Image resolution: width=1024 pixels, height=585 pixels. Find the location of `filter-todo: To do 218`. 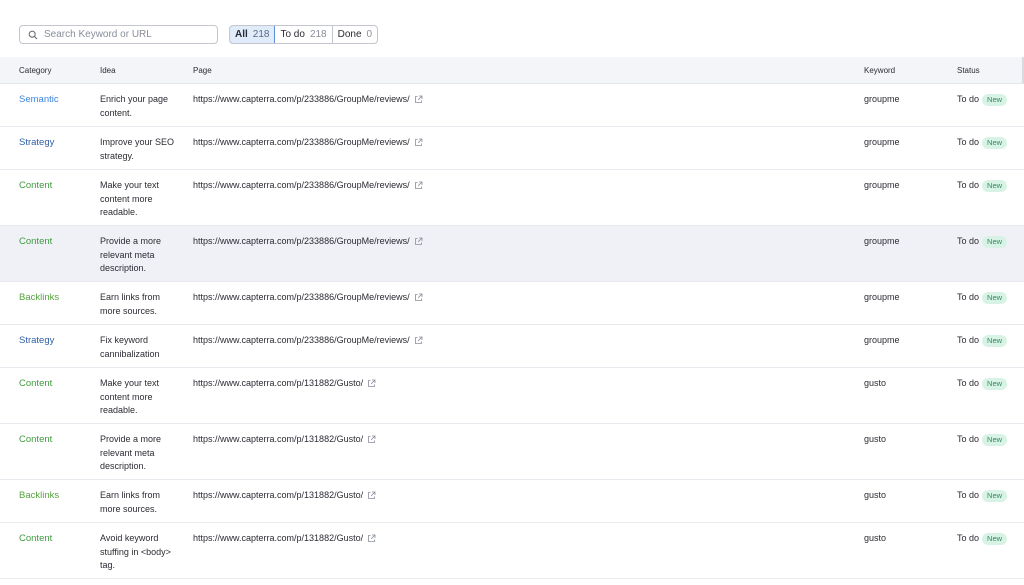

filter-todo: To do 218 is located at coordinates (304, 34).